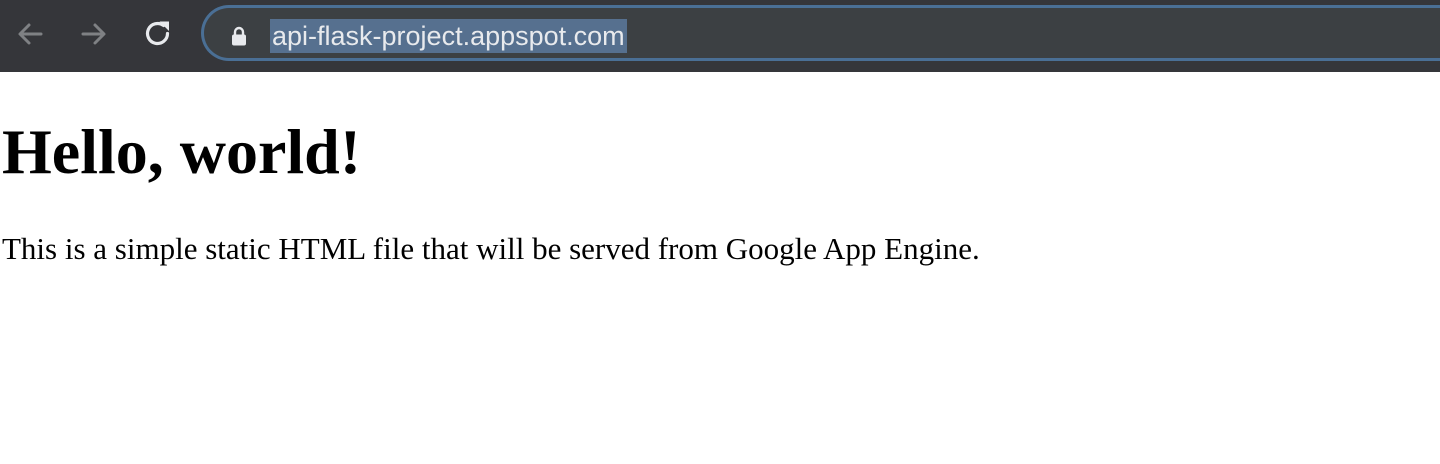  I want to click on back-button, so click(30, 34).